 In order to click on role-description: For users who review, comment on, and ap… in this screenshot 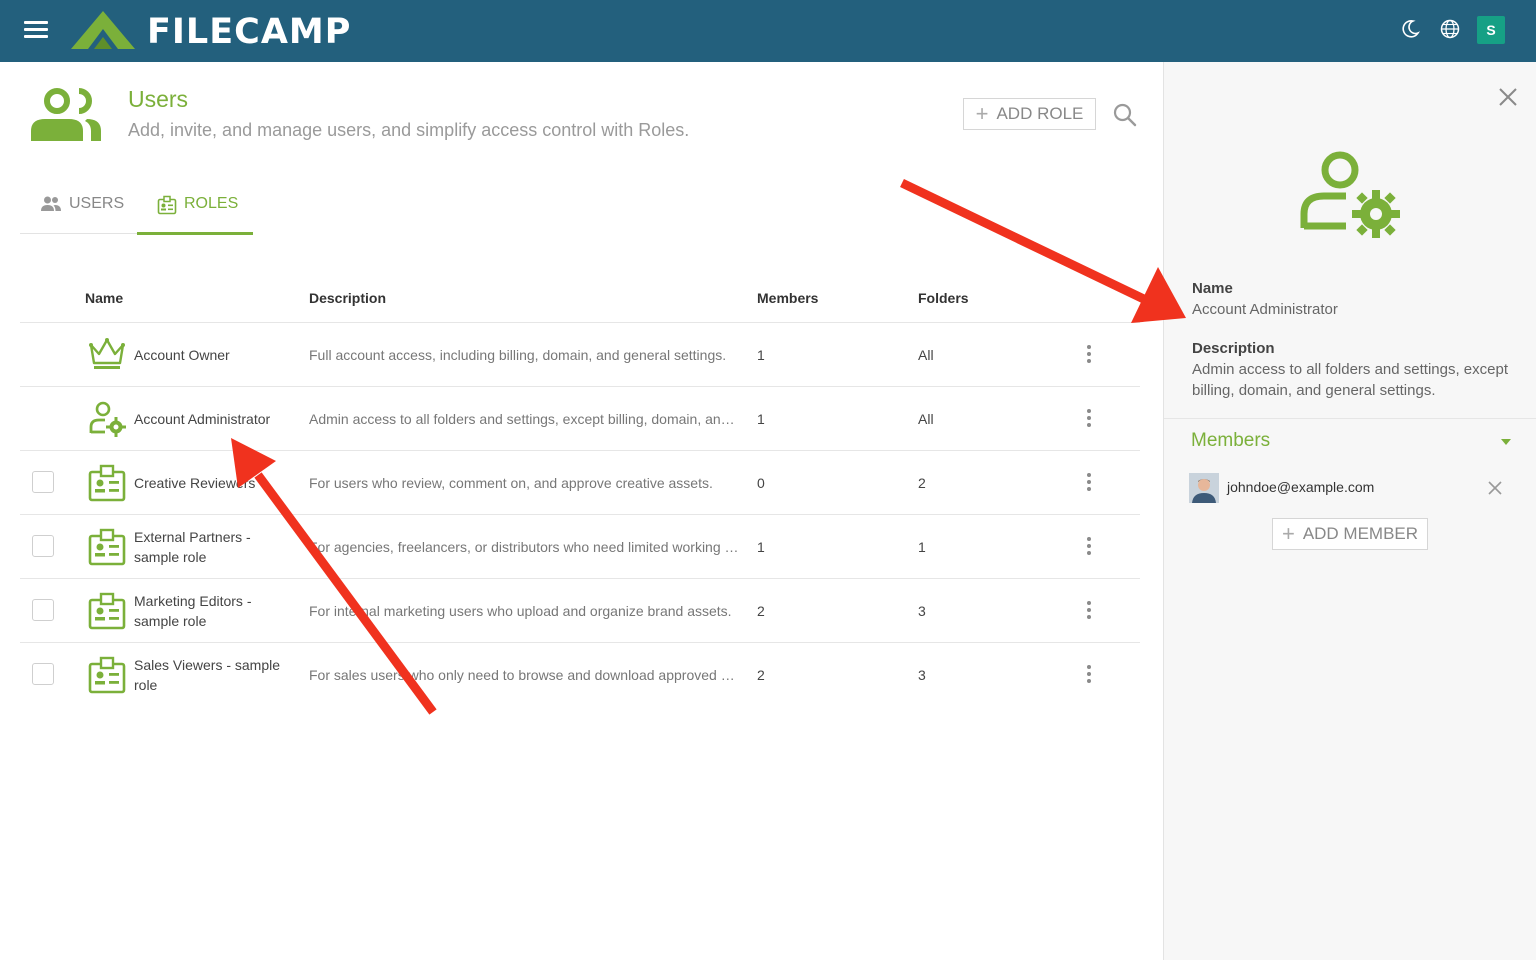, I will do `click(511, 483)`.